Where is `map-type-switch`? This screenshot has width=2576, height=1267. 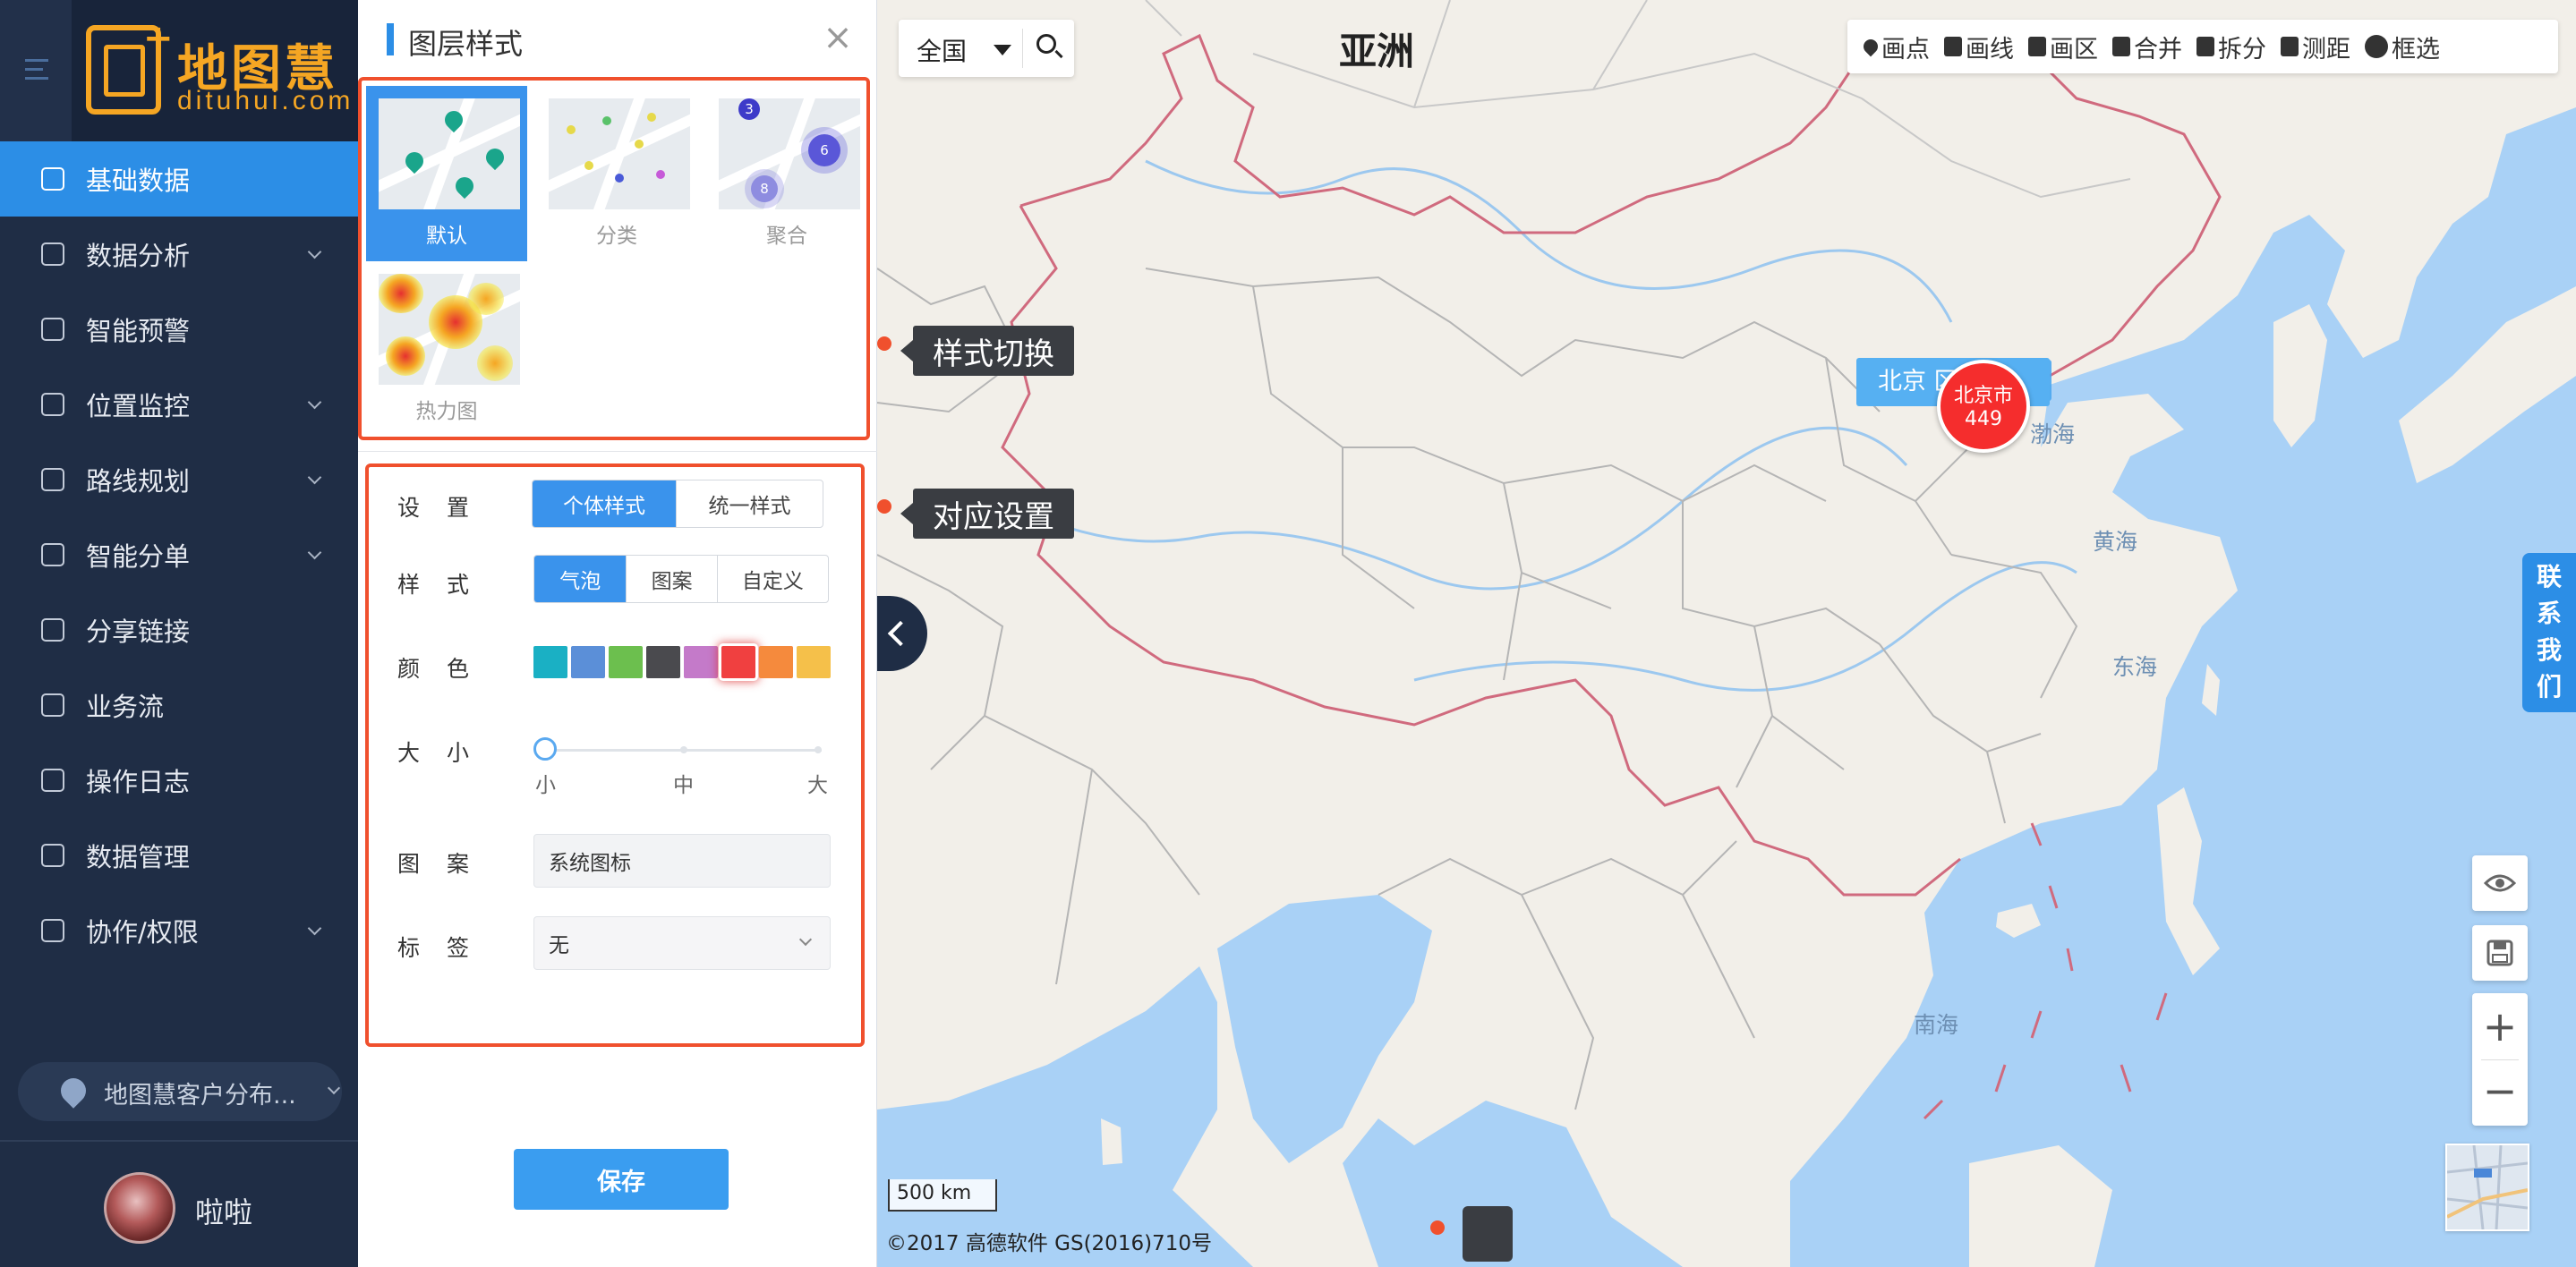 map-type-switch is located at coordinates (2487, 1187).